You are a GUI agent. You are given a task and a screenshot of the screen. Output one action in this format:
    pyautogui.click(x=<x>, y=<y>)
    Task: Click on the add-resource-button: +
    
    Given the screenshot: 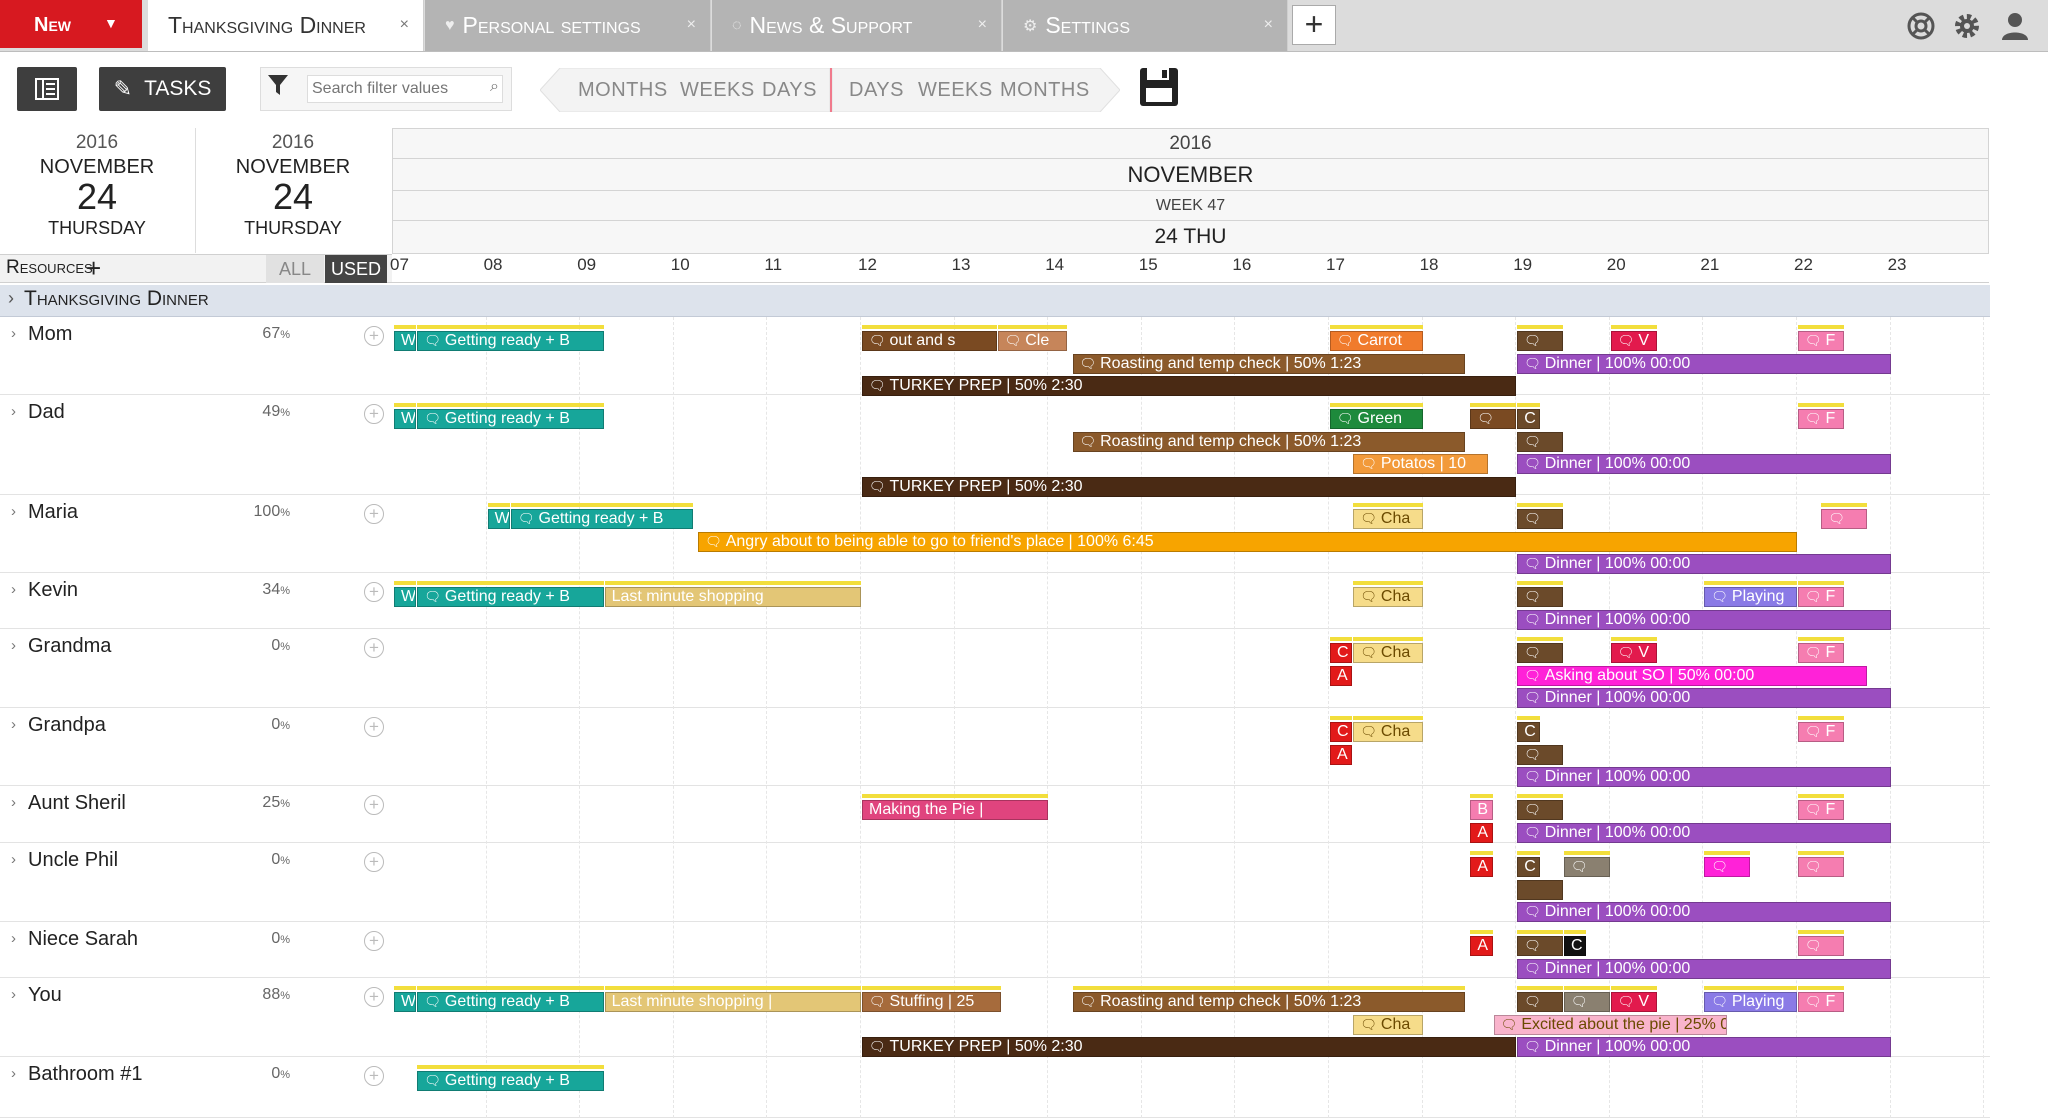 What is the action you would take?
    pyautogui.click(x=93, y=268)
    